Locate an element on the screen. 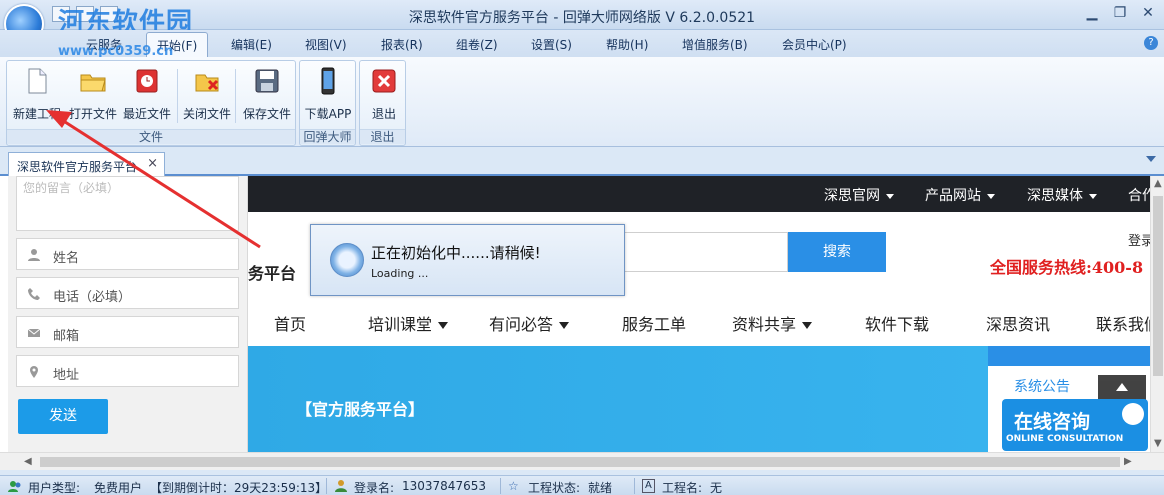  scroll-up-icon: ▲ is located at coordinates (1158, 183).